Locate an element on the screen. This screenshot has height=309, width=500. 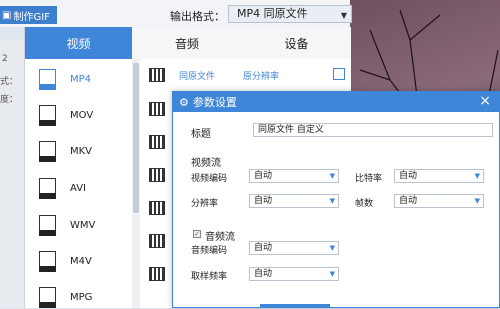
format-item-wmv: WMV is located at coordinates (79, 225).